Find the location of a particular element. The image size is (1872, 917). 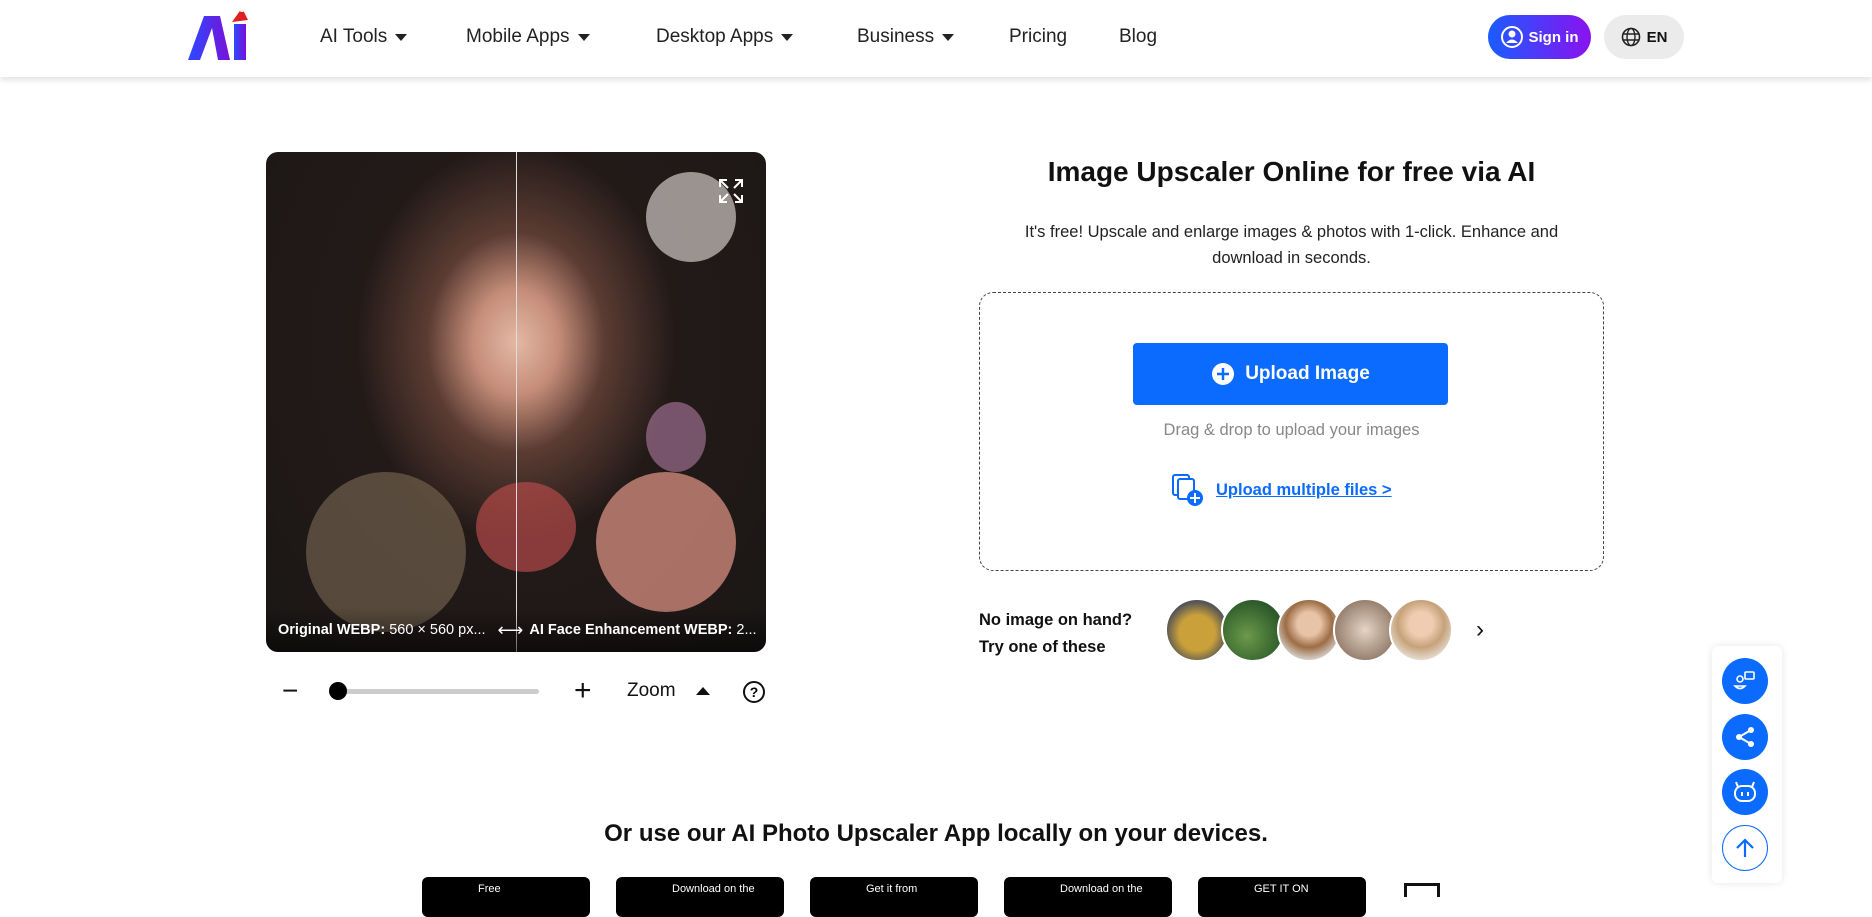

fullscreen-icon is located at coordinates (731, 191).